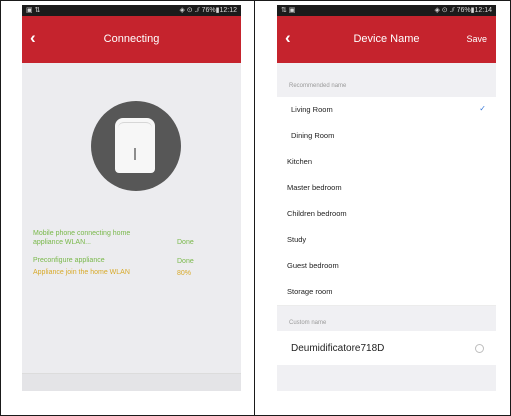 Image resolution: width=511 pixels, height=416 pixels. What do you see at coordinates (318, 86) in the screenshot?
I see `recommended-name-caption: Recommended name` at bounding box center [318, 86].